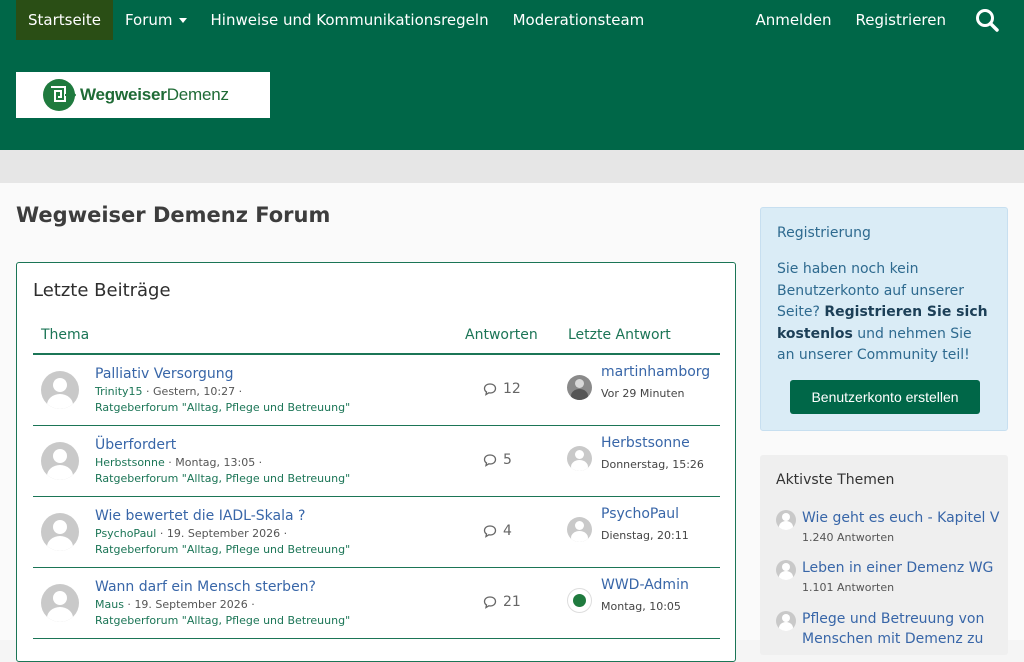 The image size is (1024, 662). I want to click on reply-count-value: 21, so click(512, 602).